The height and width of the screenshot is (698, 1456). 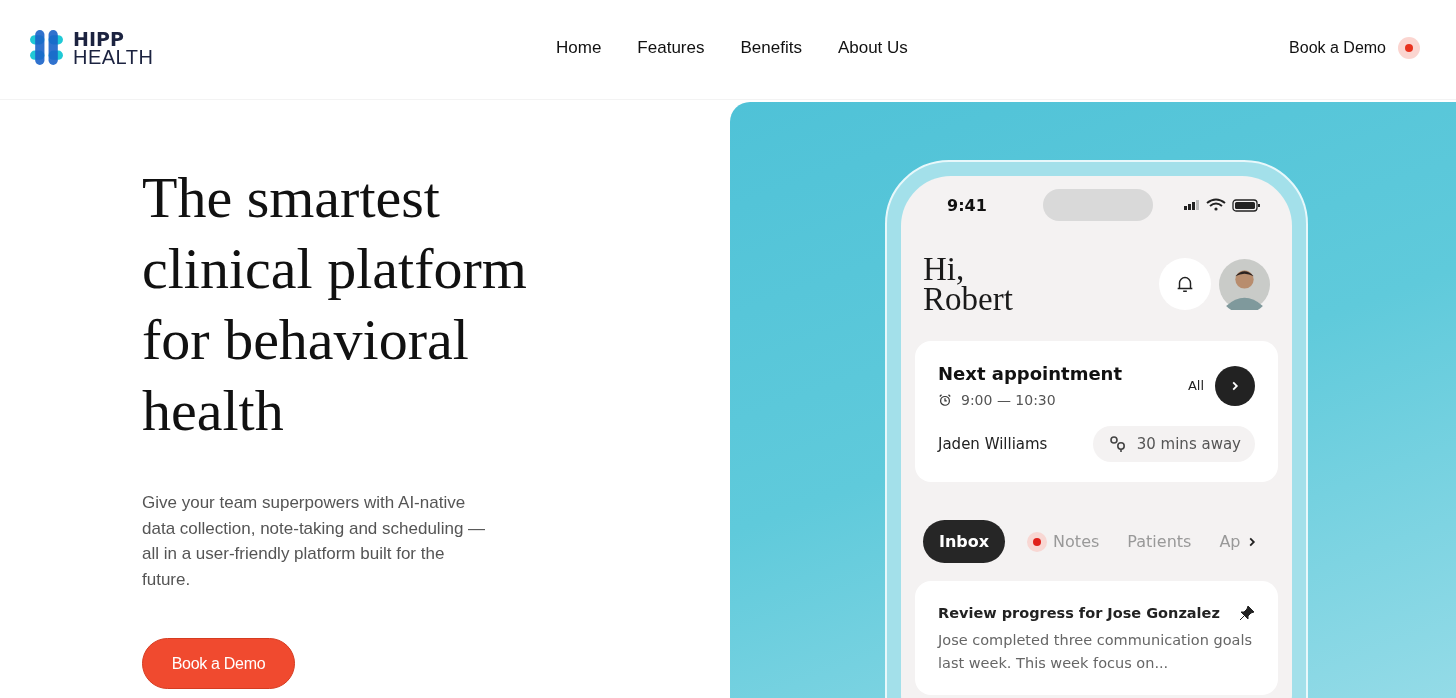 What do you see at coordinates (99, 38) in the screenshot?
I see `brand-name: HIPP` at bounding box center [99, 38].